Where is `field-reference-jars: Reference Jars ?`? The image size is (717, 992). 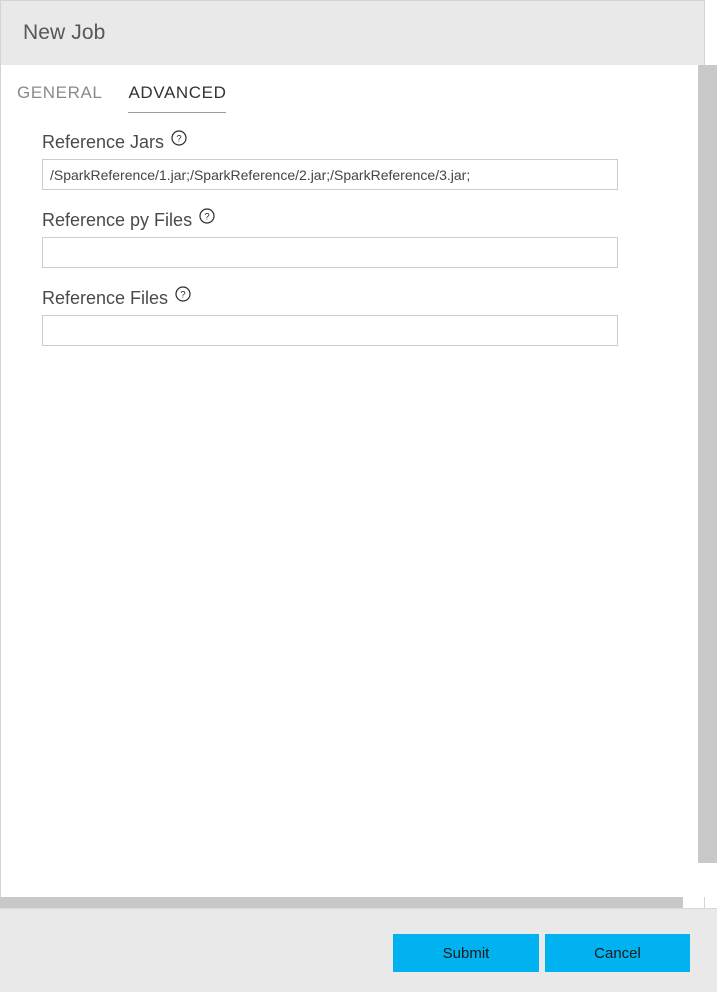 field-reference-jars: Reference Jars ? is located at coordinates (330, 160).